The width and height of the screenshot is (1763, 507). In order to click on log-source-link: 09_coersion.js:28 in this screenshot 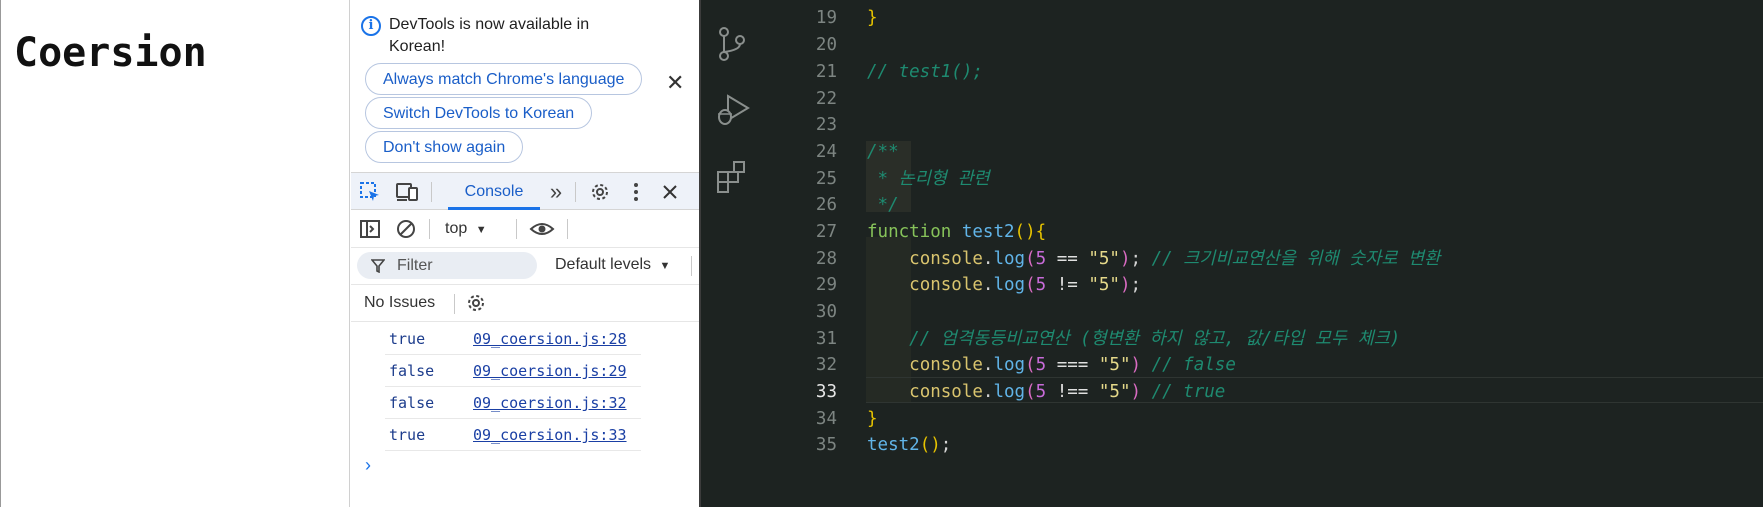, I will do `click(550, 339)`.